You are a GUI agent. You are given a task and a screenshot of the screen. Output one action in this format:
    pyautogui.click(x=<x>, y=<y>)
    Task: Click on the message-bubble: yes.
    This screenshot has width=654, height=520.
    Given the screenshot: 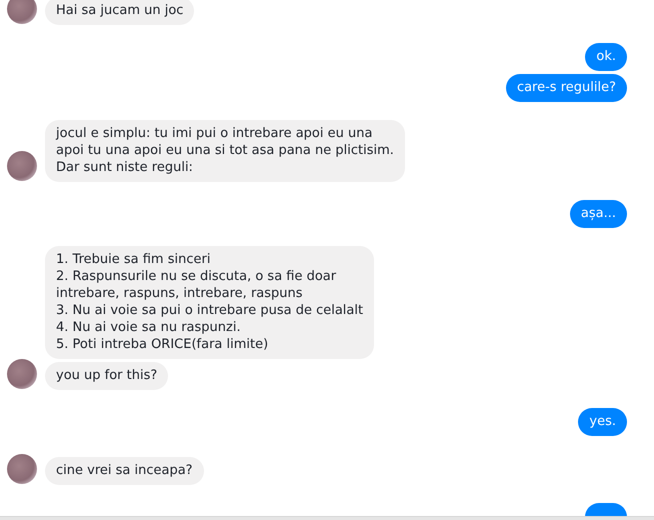 What is the action you would take?
    pyautogui.click(x=602, y=422)
    